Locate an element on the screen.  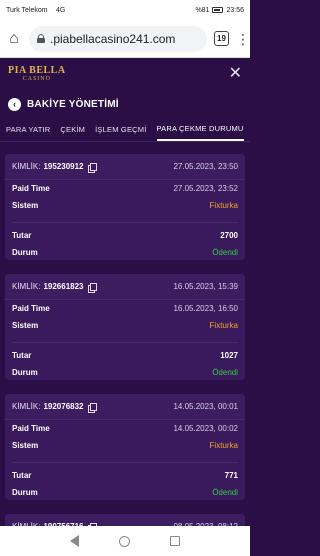
status-right: %81 23:56 is located at coordinates (219, 10).